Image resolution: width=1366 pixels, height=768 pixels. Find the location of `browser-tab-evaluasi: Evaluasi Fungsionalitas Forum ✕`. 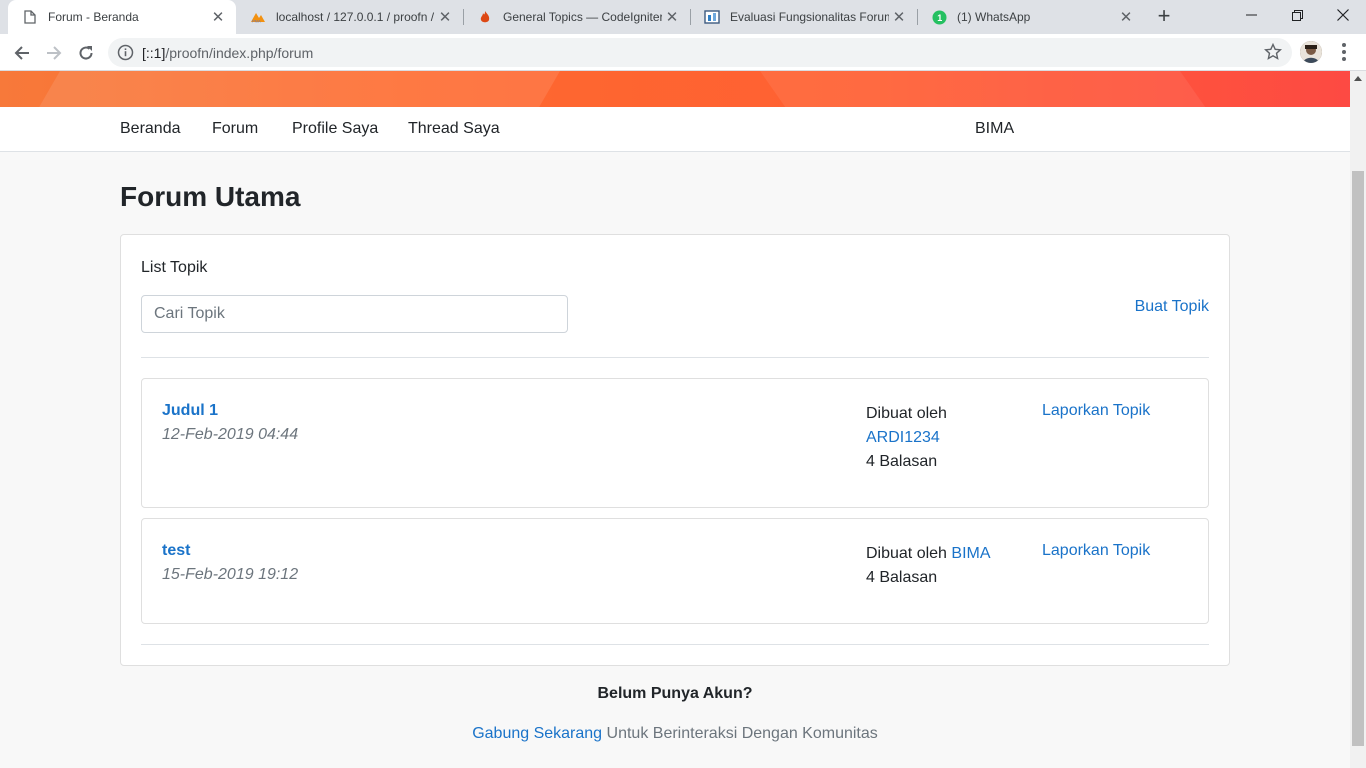

browser-tab-evaluasi: Evaluasi Fungsionalitas Forum ✕ is located at coordinates (803, 17).